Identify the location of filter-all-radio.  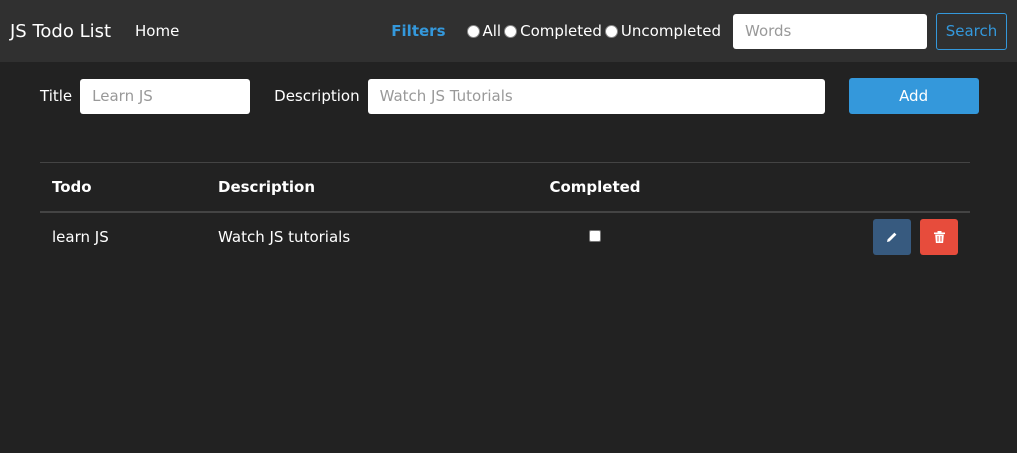
(473, 31).